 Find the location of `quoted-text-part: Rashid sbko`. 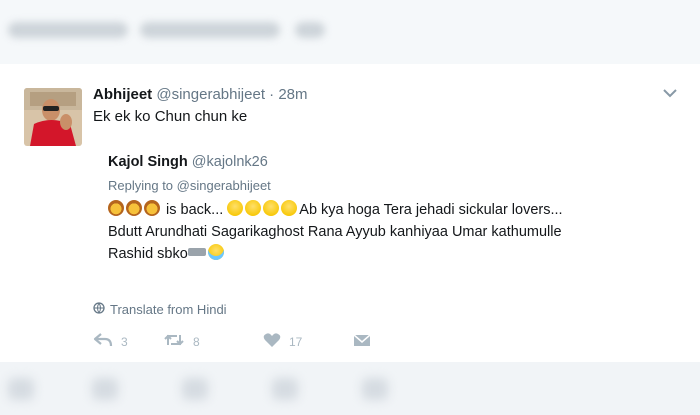

quoted-text-part: Rashid sbko is located at coordinates (148, 254).